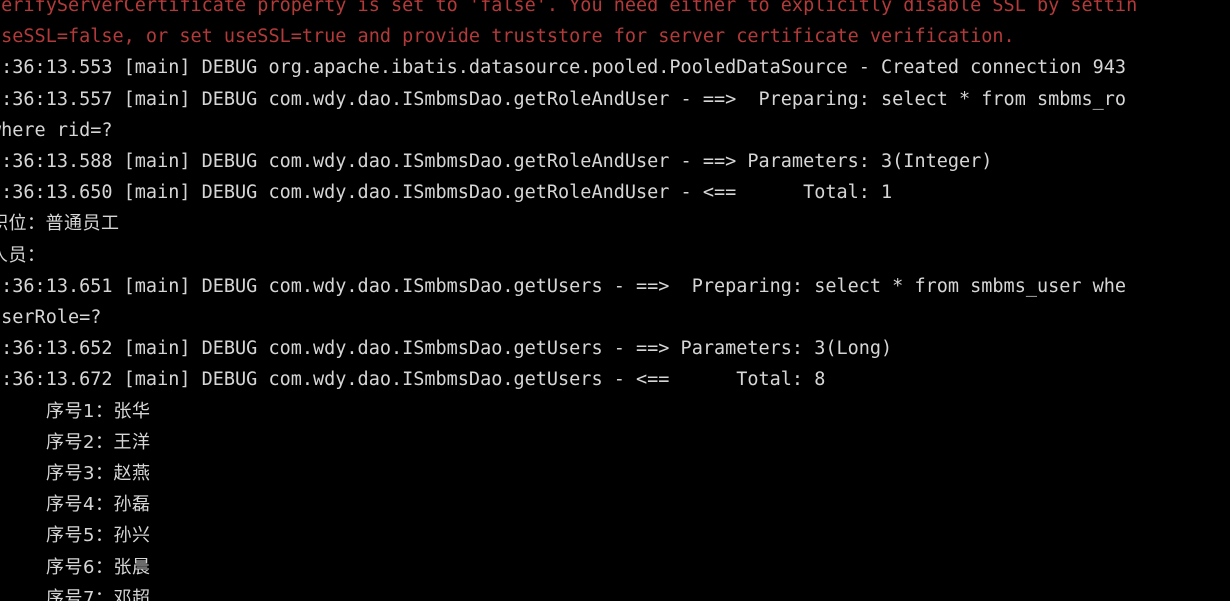  Describe the element at coordinates (51, 318) in the screenshot. I see `log-line-sql-continuation: userRole=?` at that location.